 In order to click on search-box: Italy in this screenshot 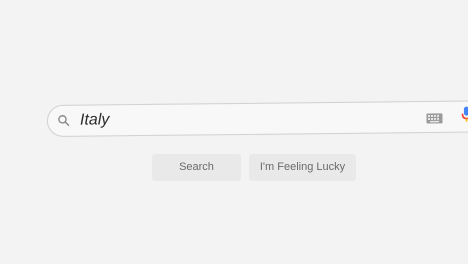, I will do `click(257, 118)`.